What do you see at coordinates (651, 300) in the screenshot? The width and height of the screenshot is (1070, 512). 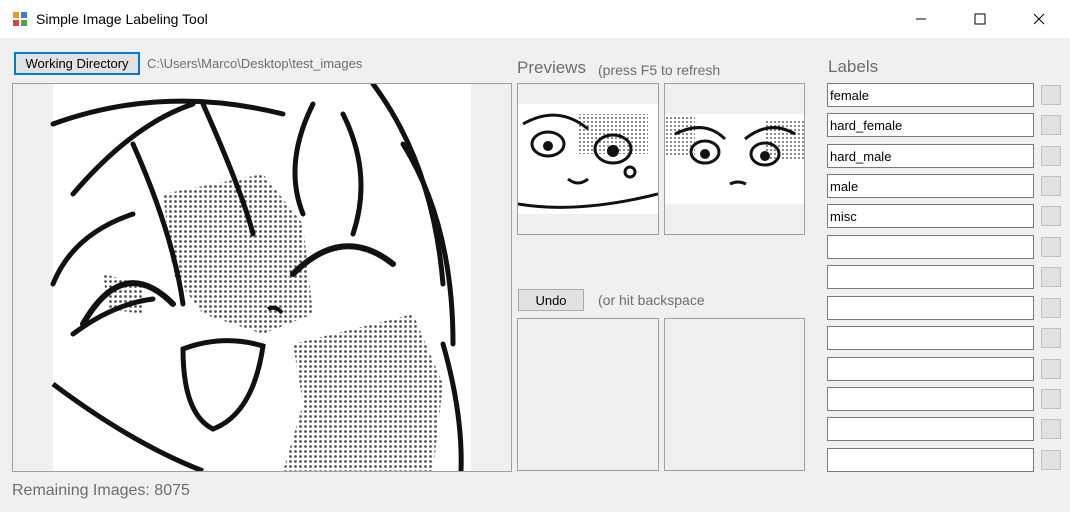 I see `undo-hint: (or hit backspace` at bounding box center [651, 300].